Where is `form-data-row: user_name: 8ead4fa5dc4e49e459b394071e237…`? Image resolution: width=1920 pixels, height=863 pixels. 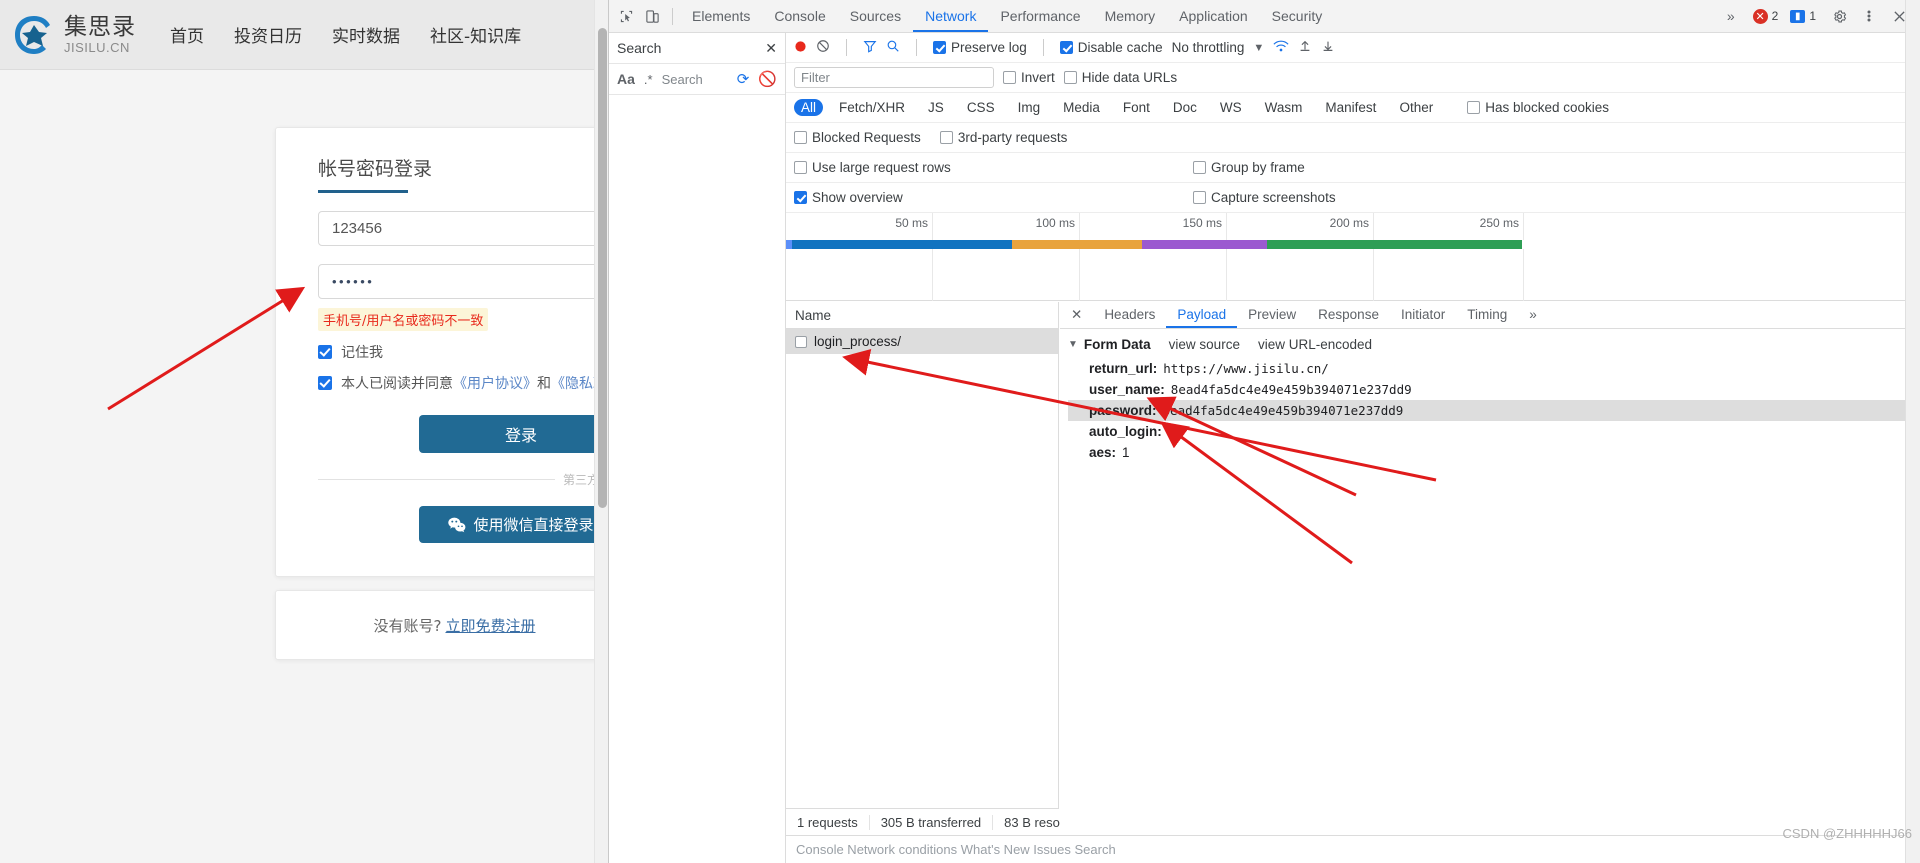 form-data-row: user_name: 8ead4fa5dc4e49e459b394071e237… is located at coordinates (1494, 389).